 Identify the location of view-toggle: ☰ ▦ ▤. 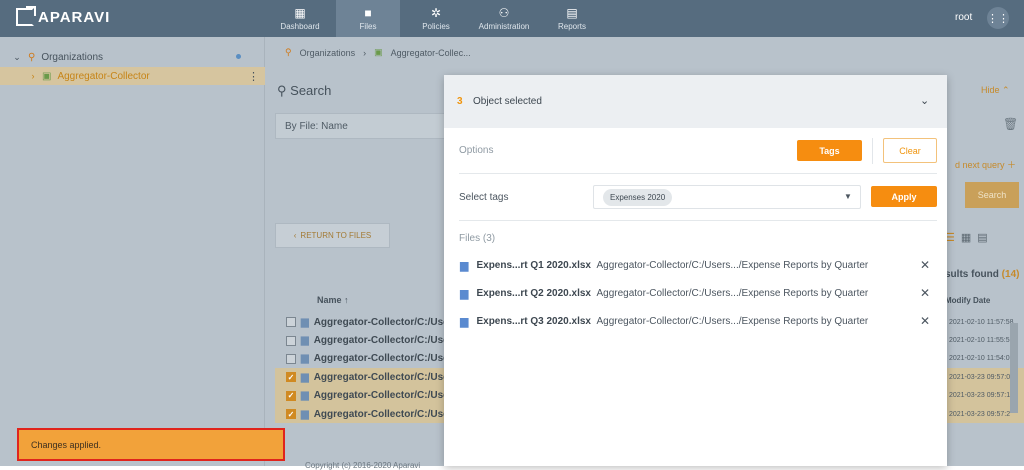
(966, 237).